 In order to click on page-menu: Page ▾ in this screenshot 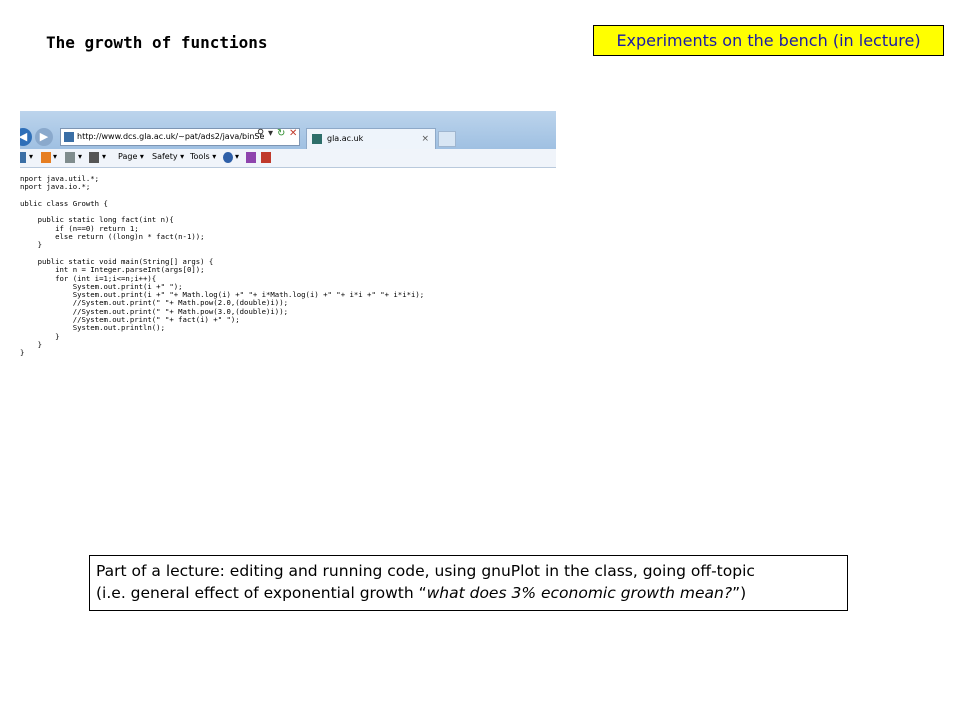, I will do `click(131, 156)`.